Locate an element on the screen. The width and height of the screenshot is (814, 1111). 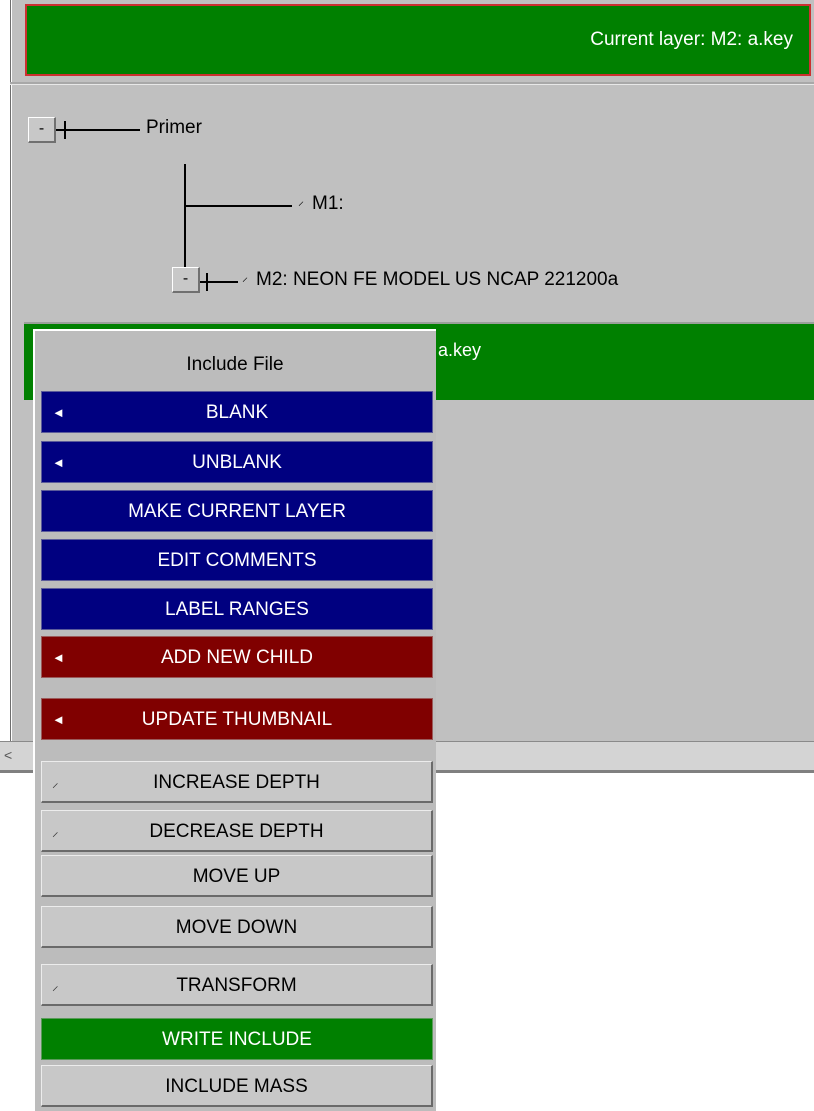
increase-depth-button: ⸝ INCREASE DEPTH is located at coordinates (237, 782).